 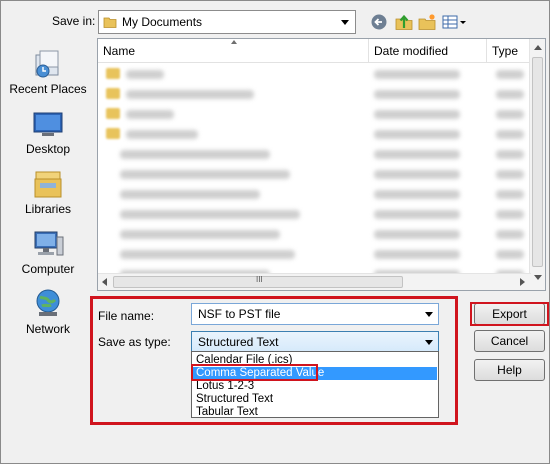 What do you see at coordinates (104, 282) in the screenshot?
I see `scroll-left-icon` at bounding box center [104, 282].